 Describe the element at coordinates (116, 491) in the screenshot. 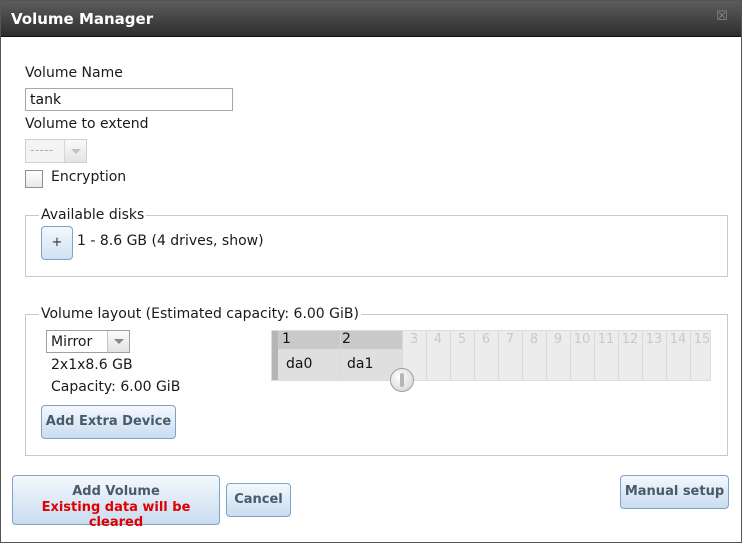

I see `add-volume-label: Add Volume` at that location.